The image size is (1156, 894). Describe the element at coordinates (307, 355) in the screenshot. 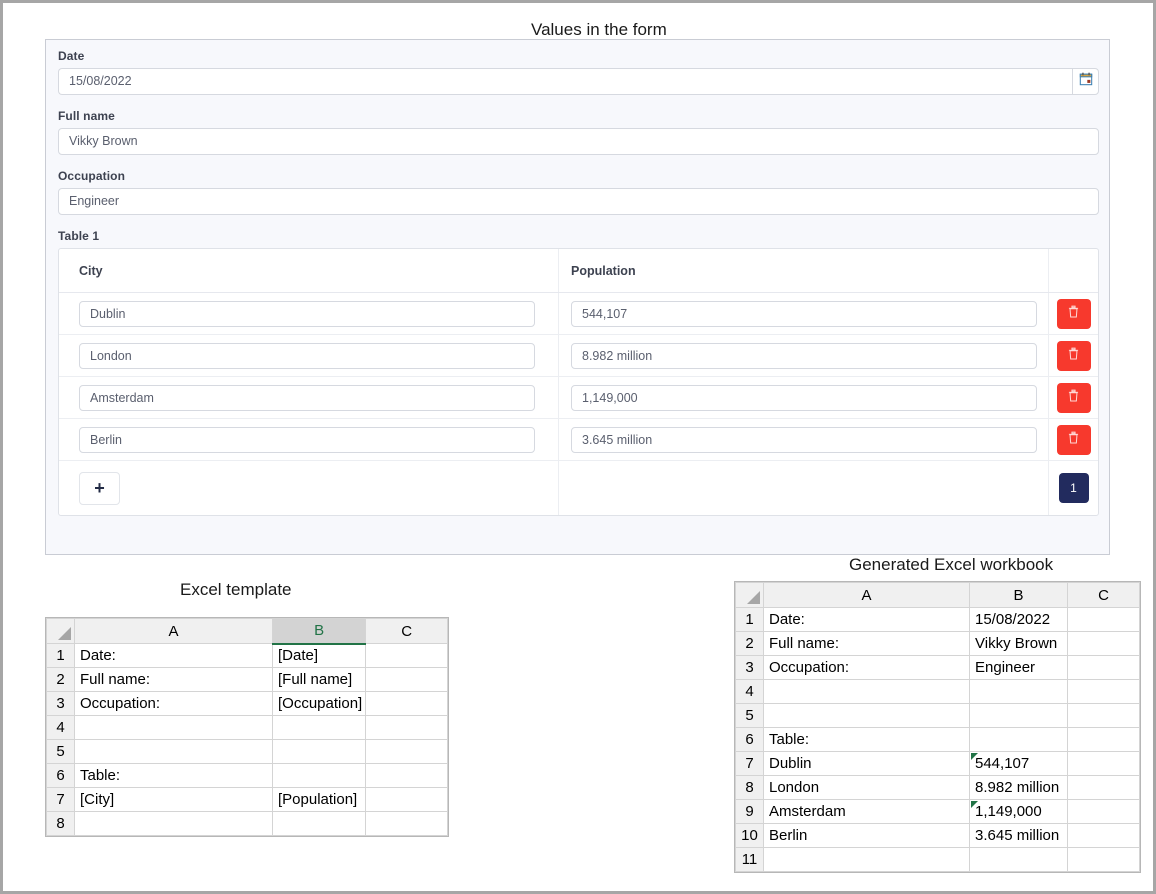

I see `city-input: London` at that location.